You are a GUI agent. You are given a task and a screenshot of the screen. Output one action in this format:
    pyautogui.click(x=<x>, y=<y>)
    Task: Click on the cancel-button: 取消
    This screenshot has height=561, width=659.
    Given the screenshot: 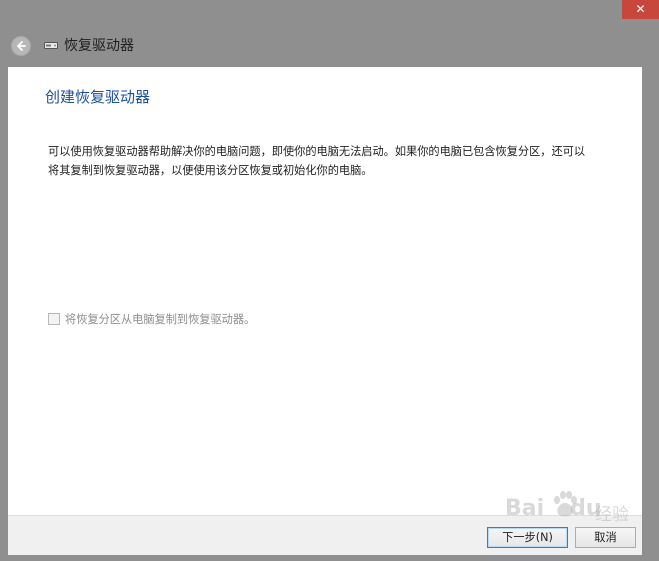 What is the action you would take?
    pyautogui.click(x=605, y=537)
    